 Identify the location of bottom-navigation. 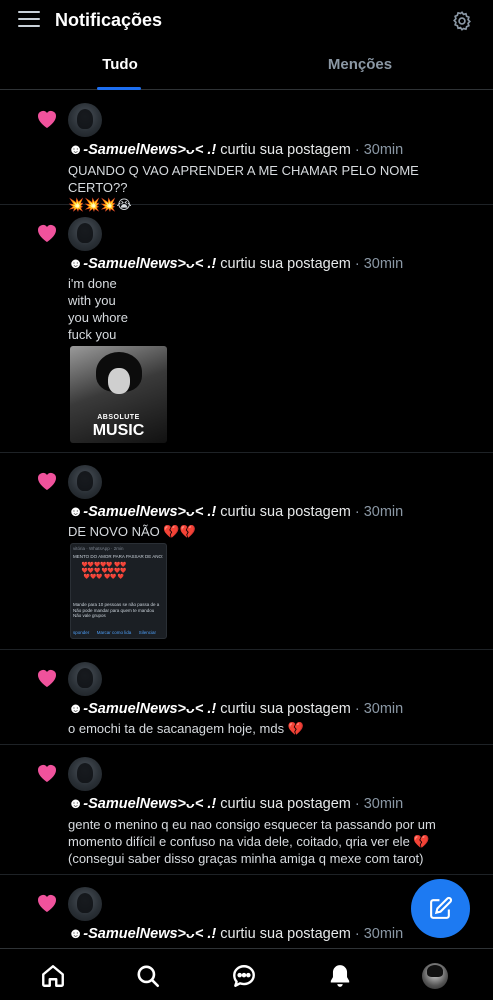
(246, 974).